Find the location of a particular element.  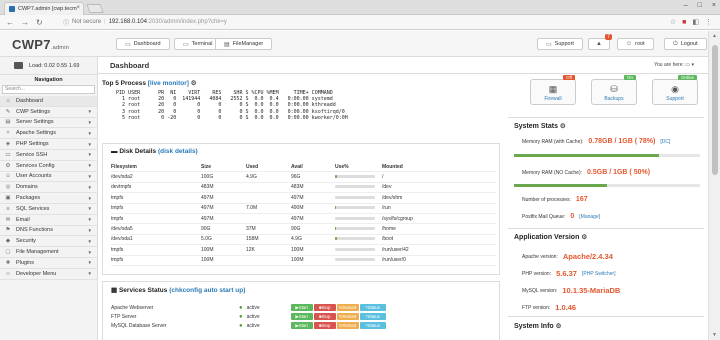

mysql-version-row: MySQL version: 10.1.35-MariaDB is located at coordinates (571, 290).